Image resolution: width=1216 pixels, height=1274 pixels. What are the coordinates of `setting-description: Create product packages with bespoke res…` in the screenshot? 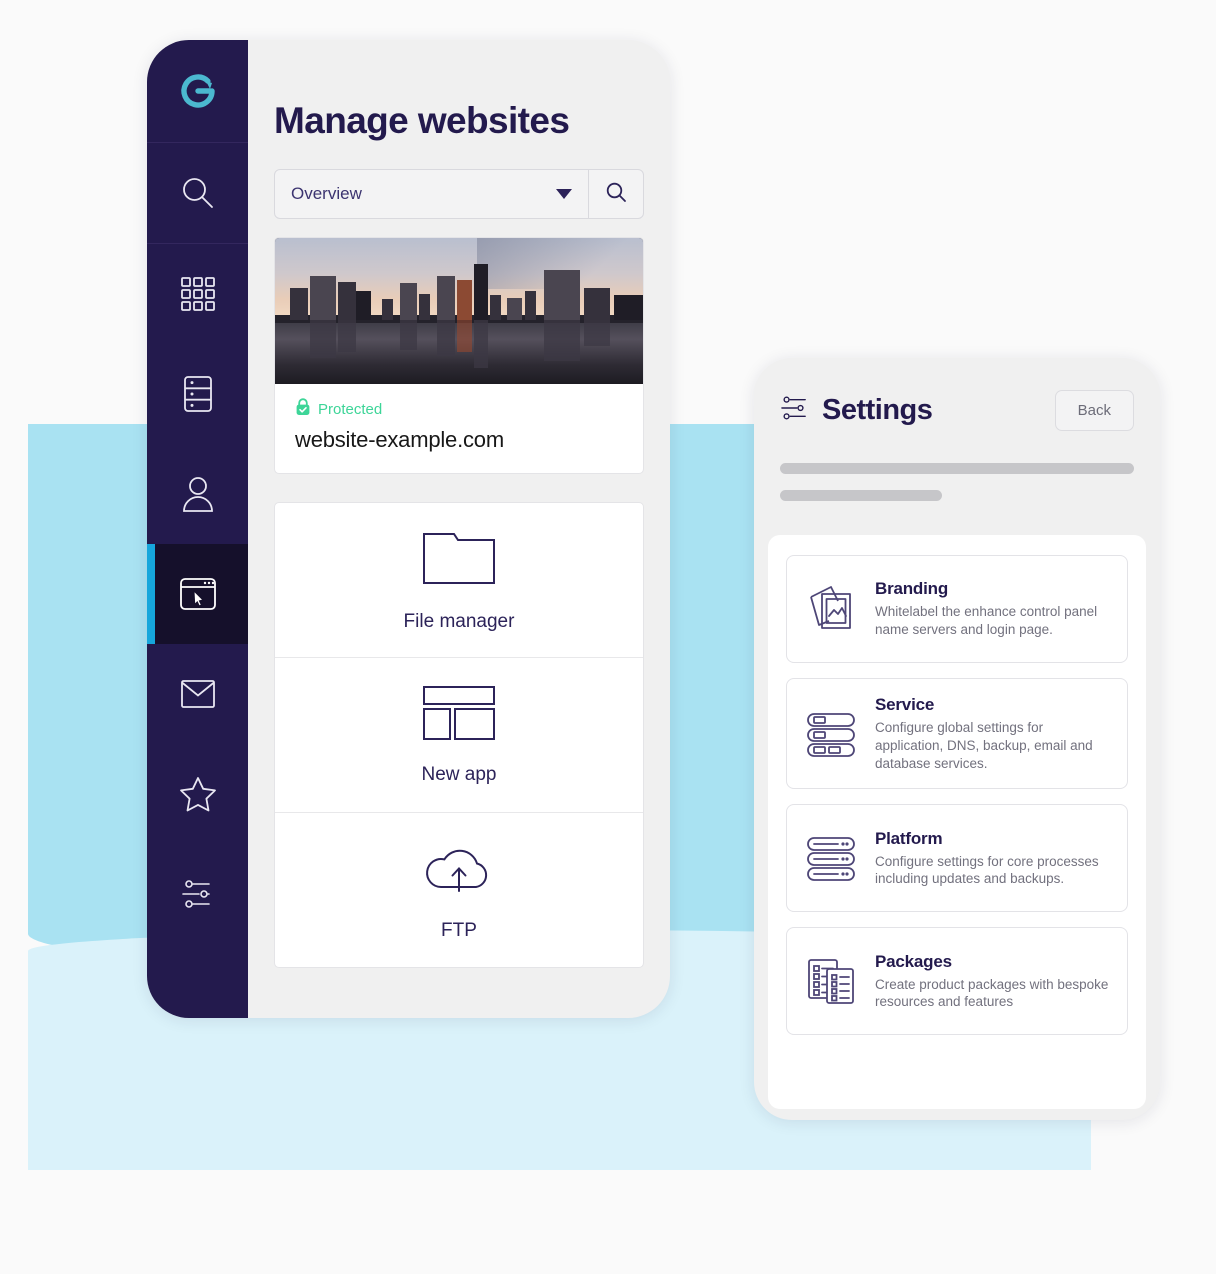 It's located at (992, 993).